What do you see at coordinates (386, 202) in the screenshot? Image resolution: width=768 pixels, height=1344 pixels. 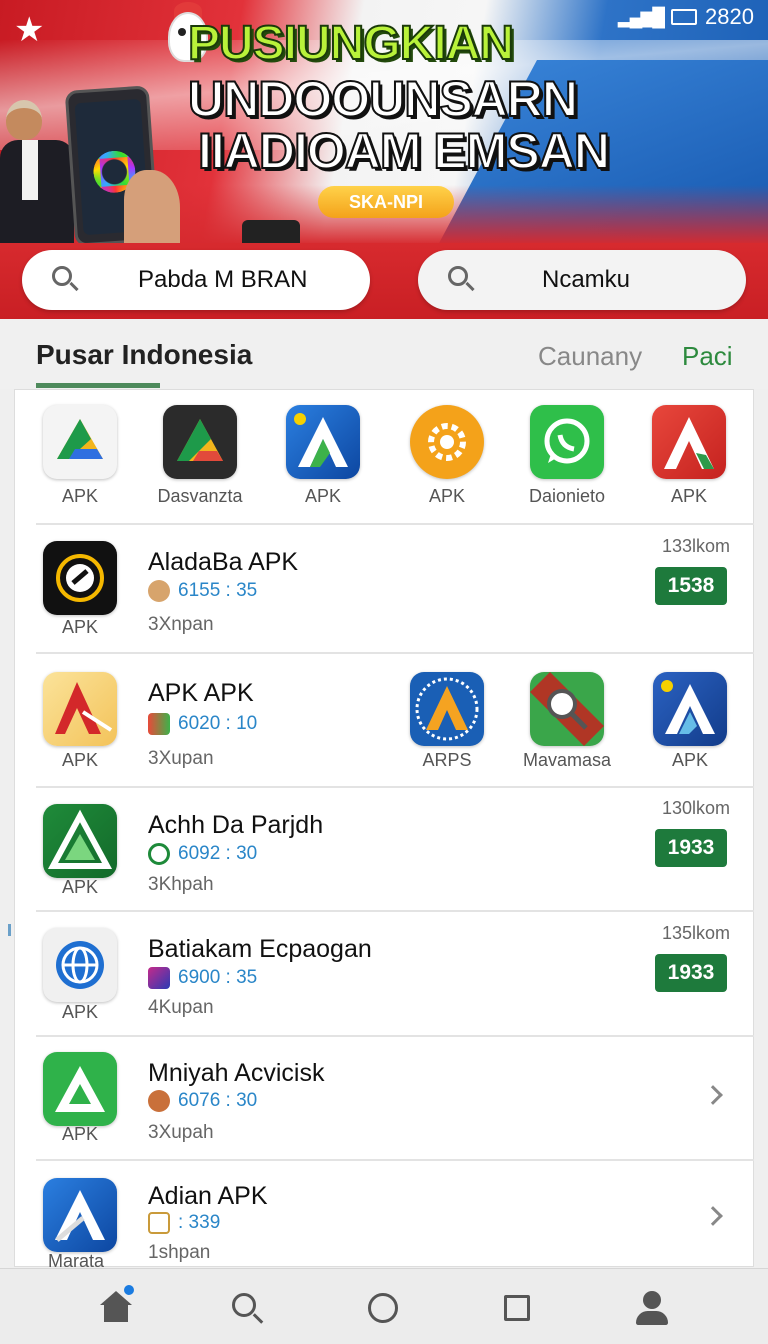 I see `promo-pill-button: SKA-NPI` at bounding box center [386, 202].